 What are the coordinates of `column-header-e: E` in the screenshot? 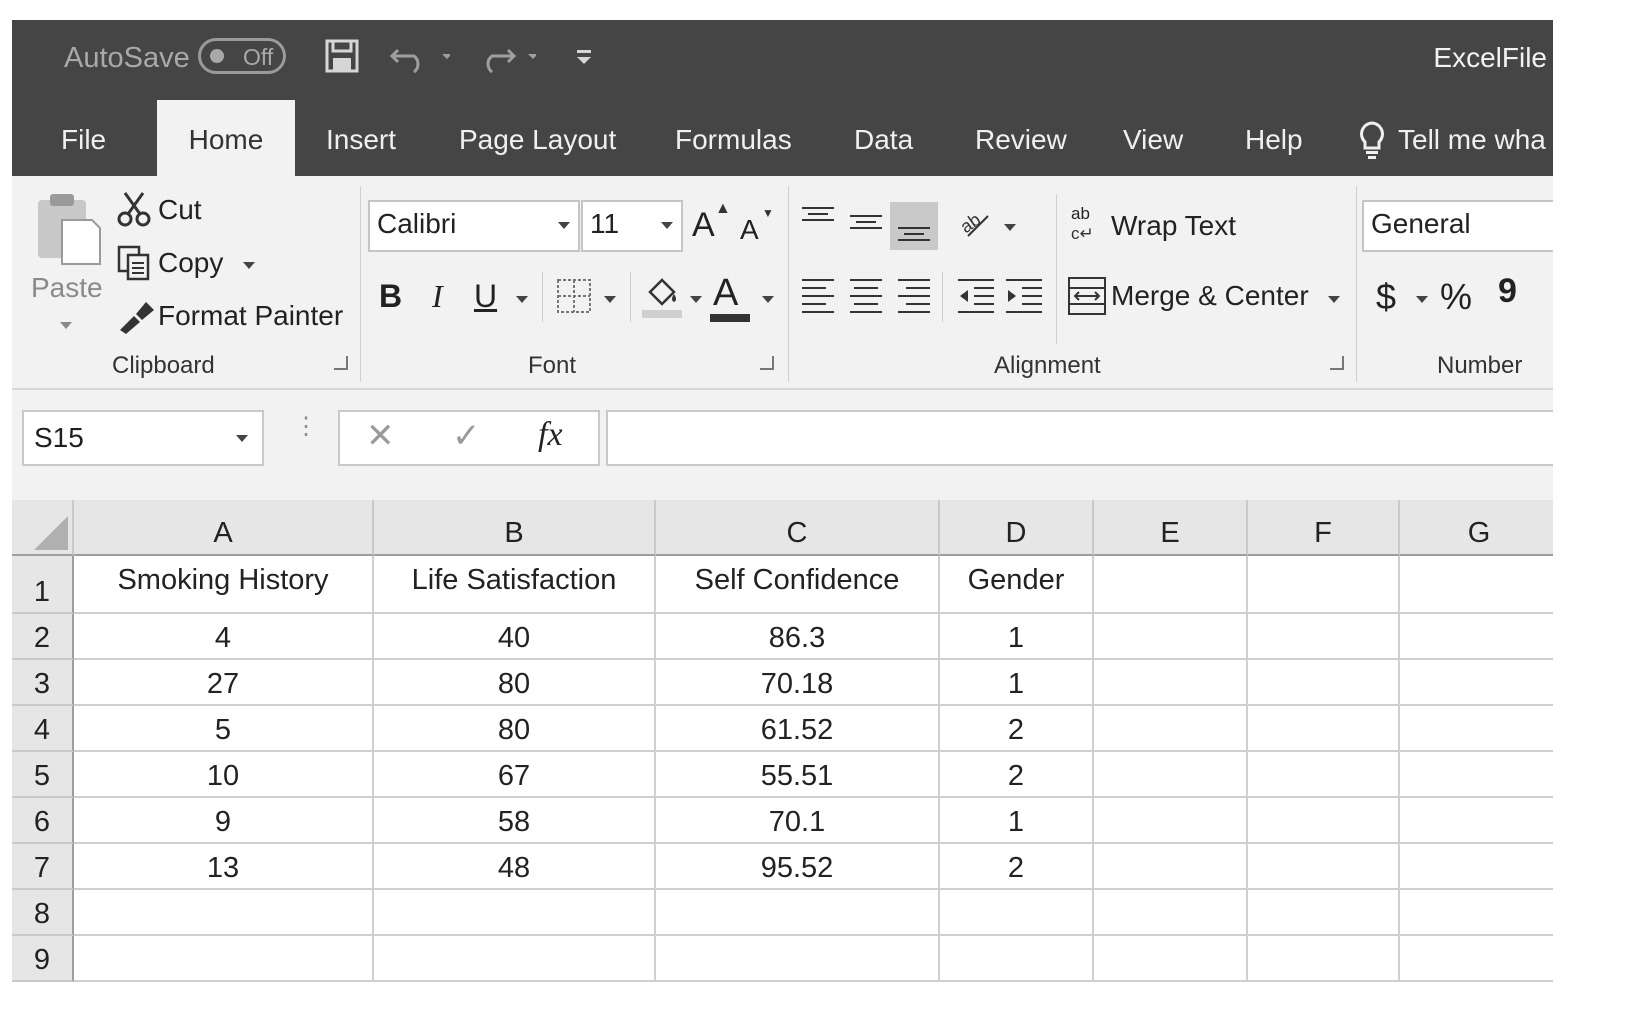 It's located at (1171, 528).